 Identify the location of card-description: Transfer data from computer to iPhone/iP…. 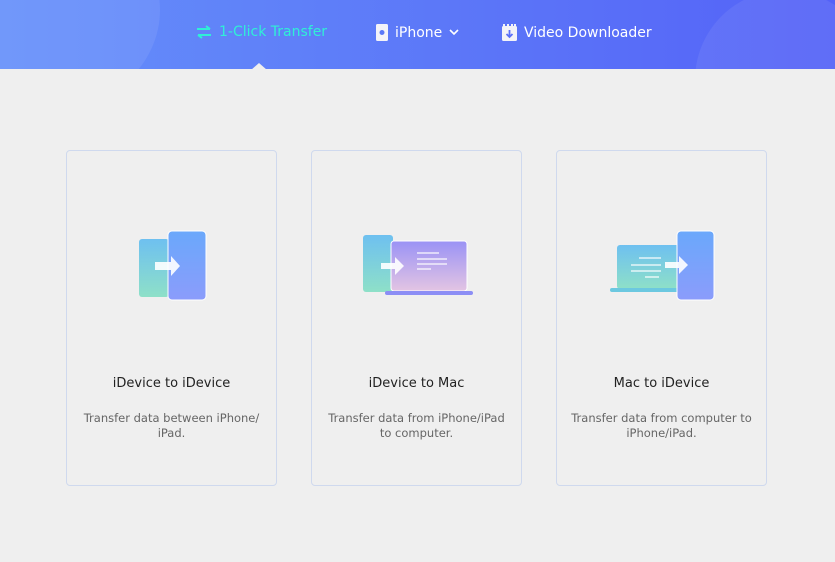
(661, 425).